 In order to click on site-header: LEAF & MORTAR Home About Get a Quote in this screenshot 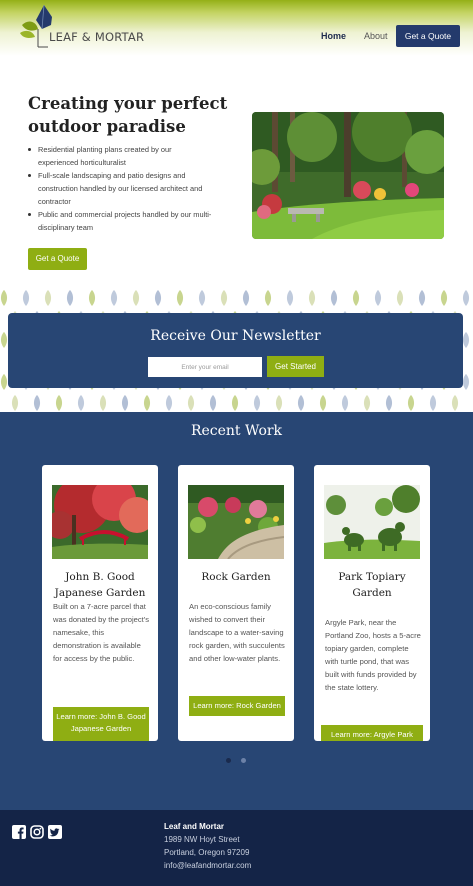, I will do `click(236, 28)`.